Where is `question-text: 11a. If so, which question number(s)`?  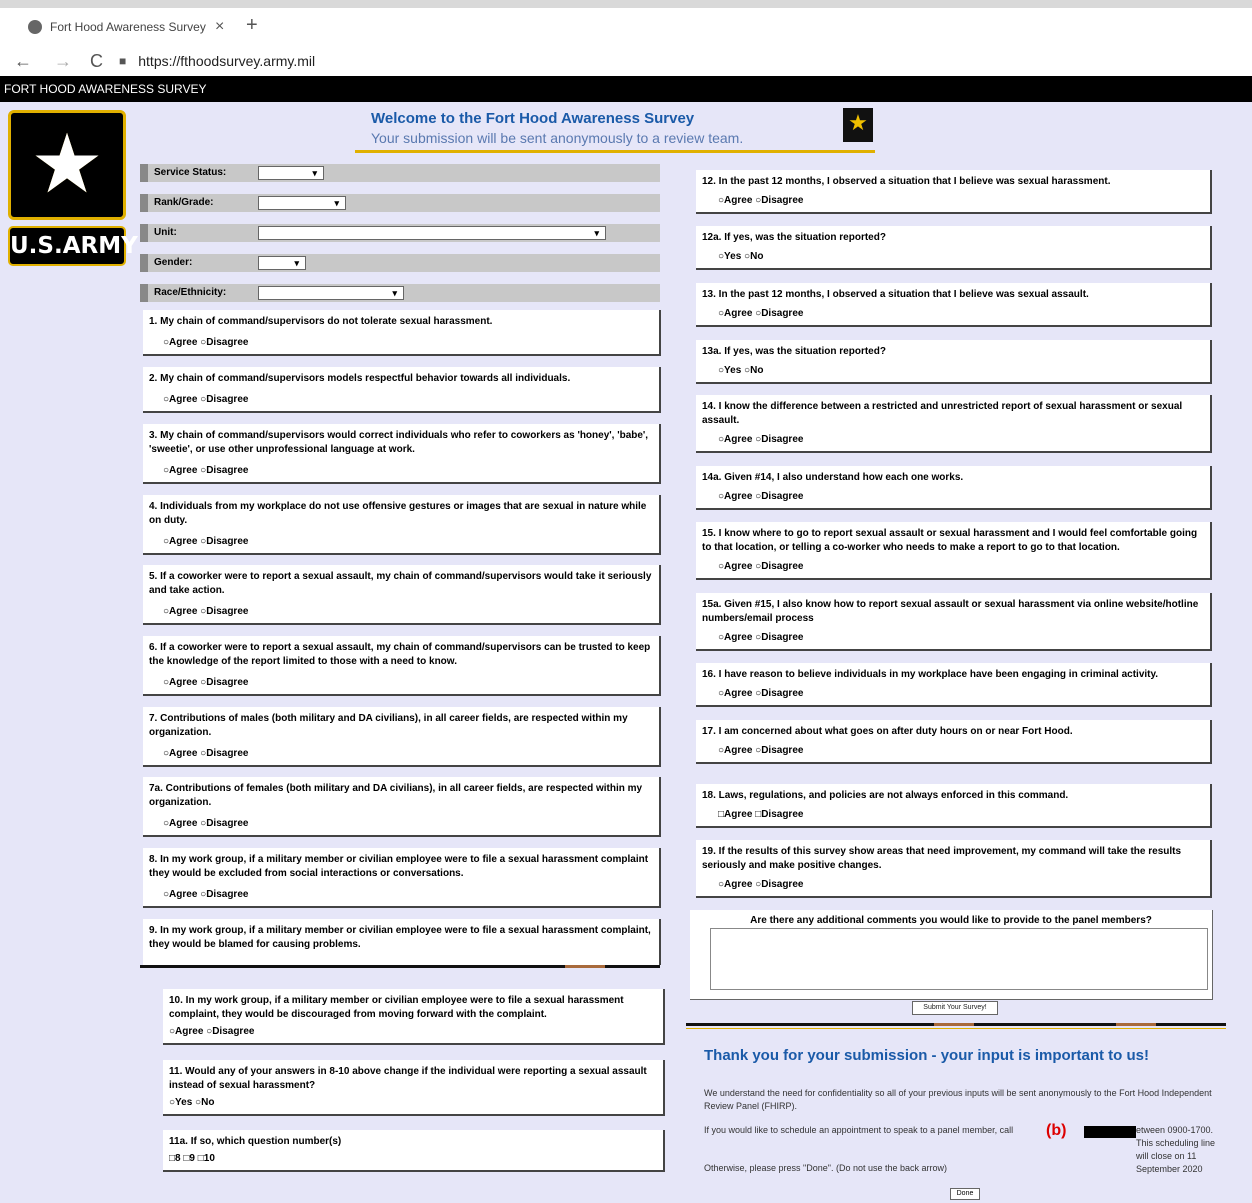
question-text: 11a. If so, which question number(s) is located at coordinates (255, 1141).